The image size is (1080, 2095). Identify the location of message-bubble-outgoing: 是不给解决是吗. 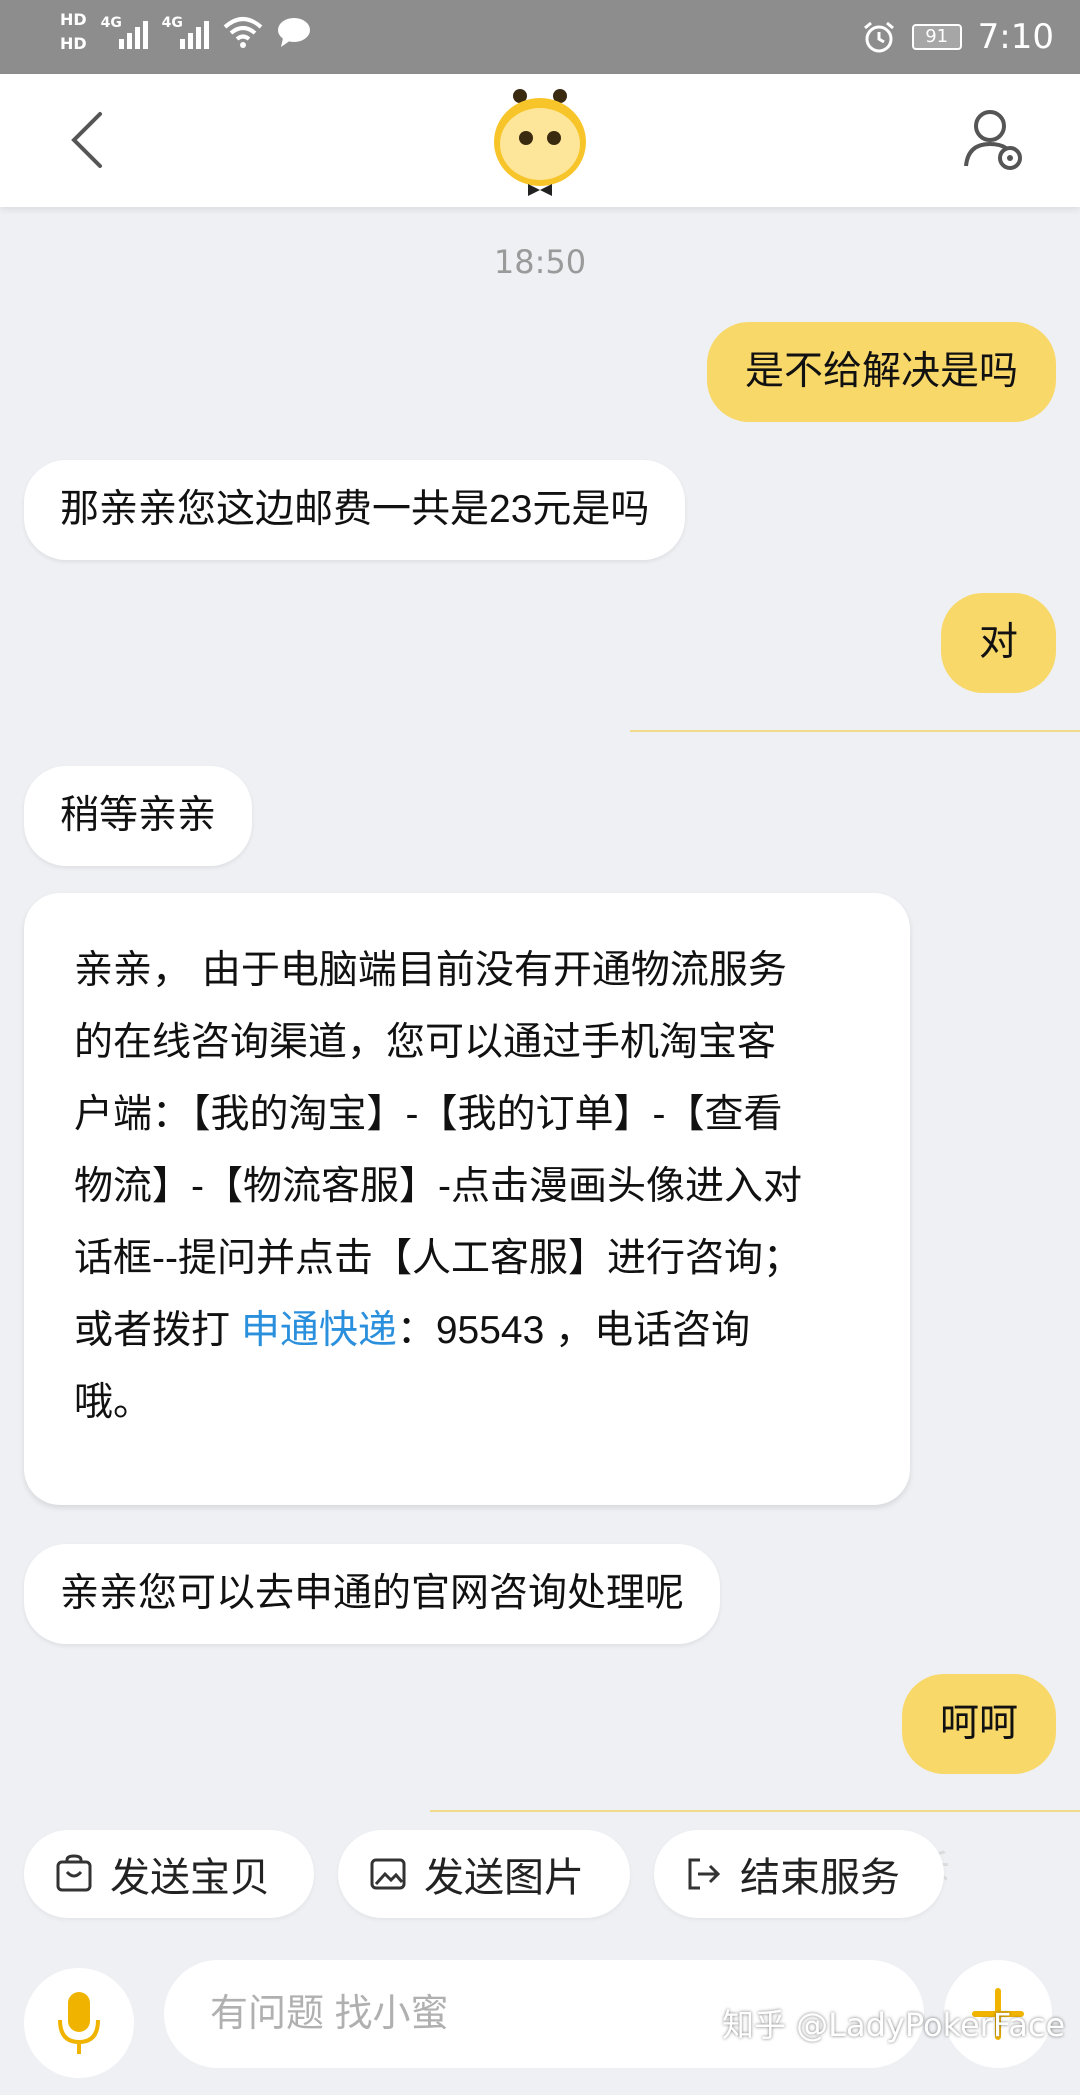
(881, 372).